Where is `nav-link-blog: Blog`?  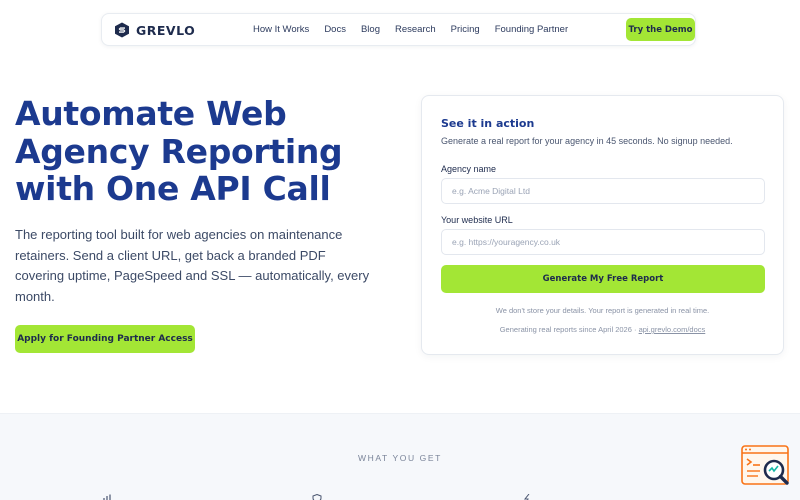
nav-link-blog: Blog is located at coordinates (370, 29).